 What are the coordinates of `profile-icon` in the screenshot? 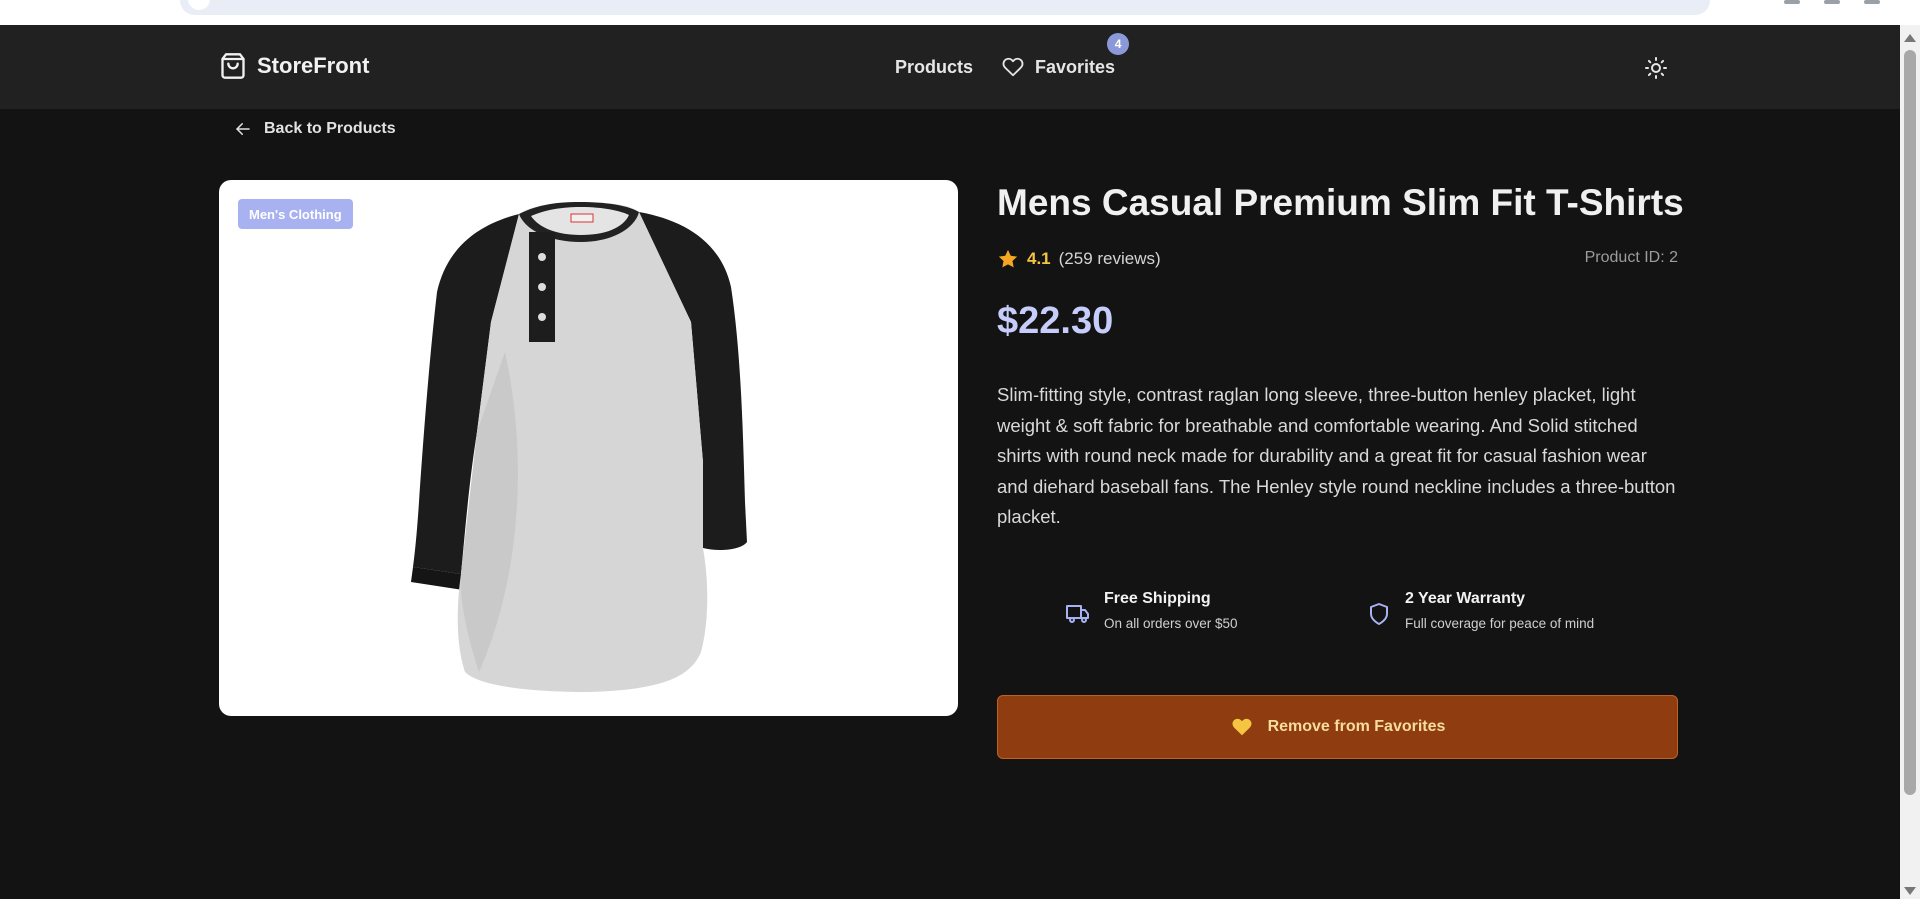 It's located at (1832, 2).